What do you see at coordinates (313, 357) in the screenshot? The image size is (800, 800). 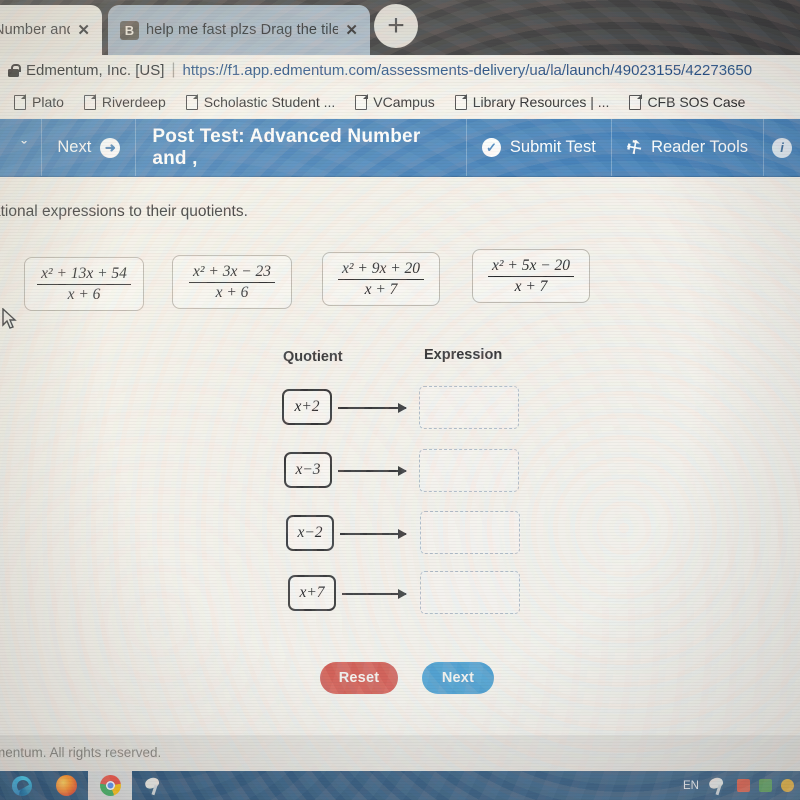 I see `column-header-quotient: Quotient` at bounding box center [313, 357].